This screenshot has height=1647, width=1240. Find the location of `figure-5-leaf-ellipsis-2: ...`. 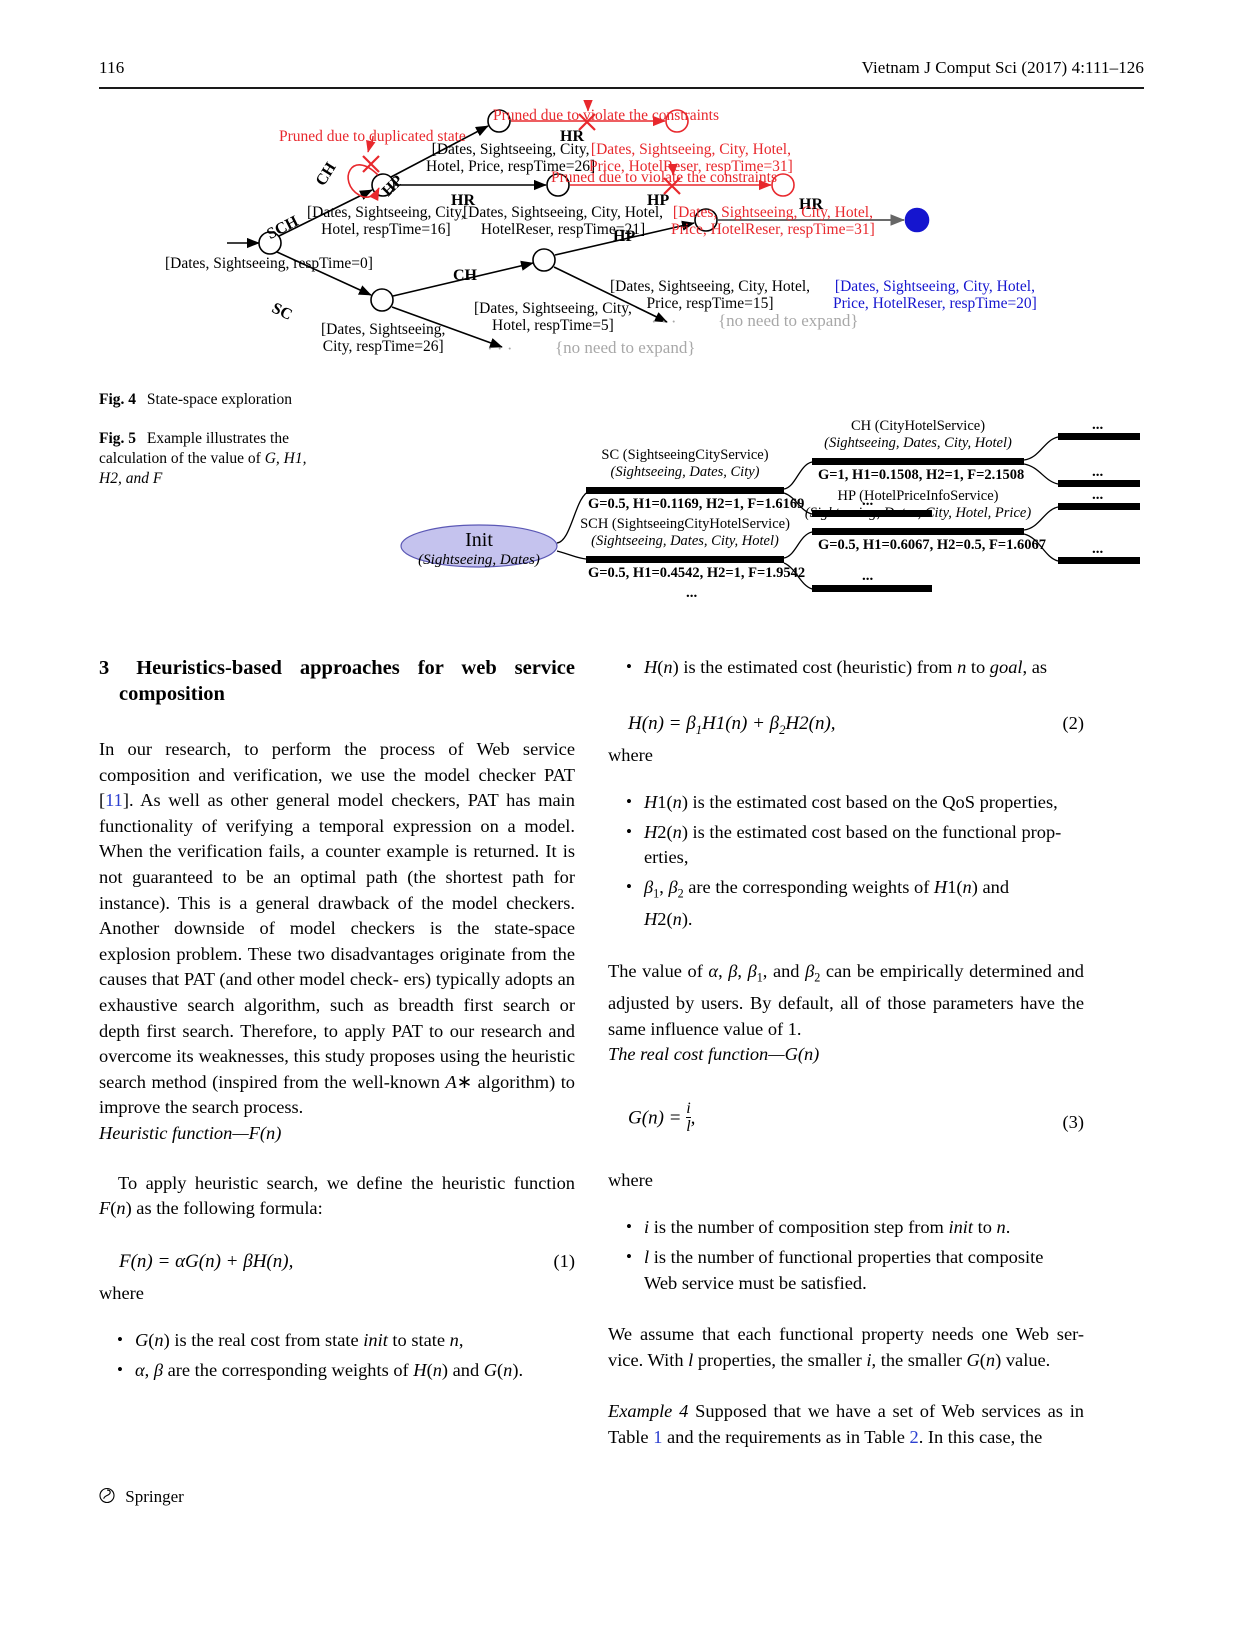

figure-5-leaf-ellipsis-2: ... is located at coordinates (1098, 472).